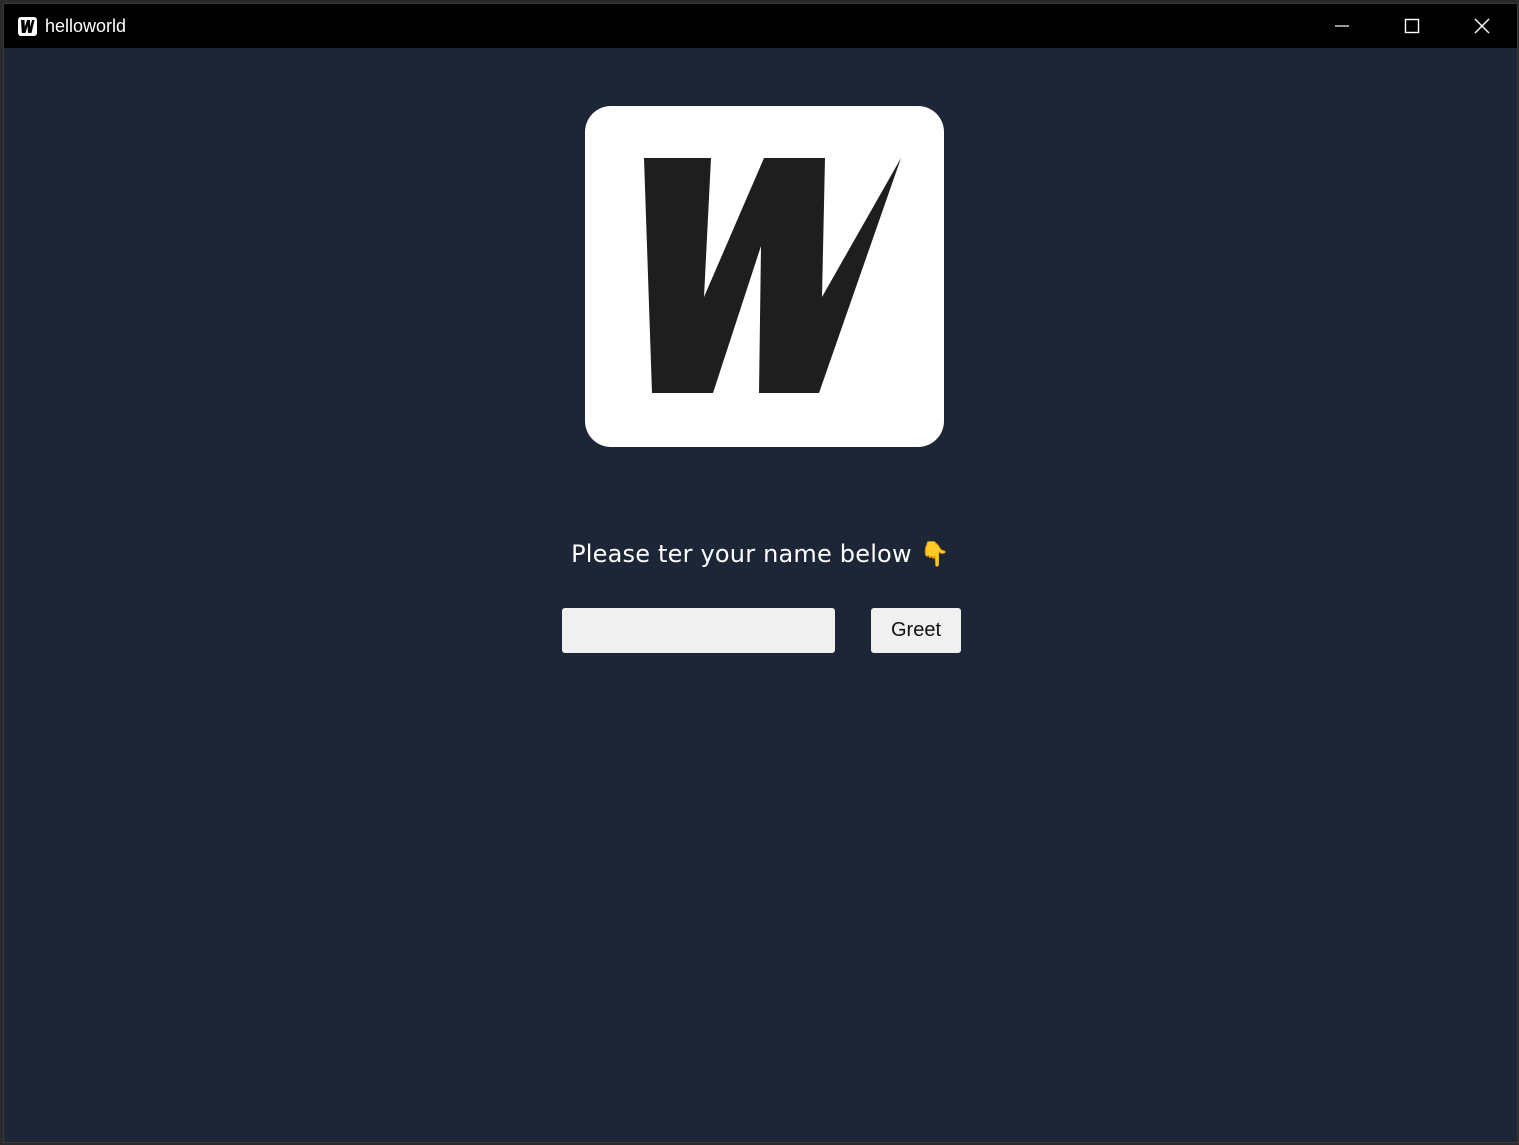 The image size is (1519, 1145). Describe the element at coordinates (741, 554) in the screenshot. I see `prompt-text: Please ter your name below` at that location.